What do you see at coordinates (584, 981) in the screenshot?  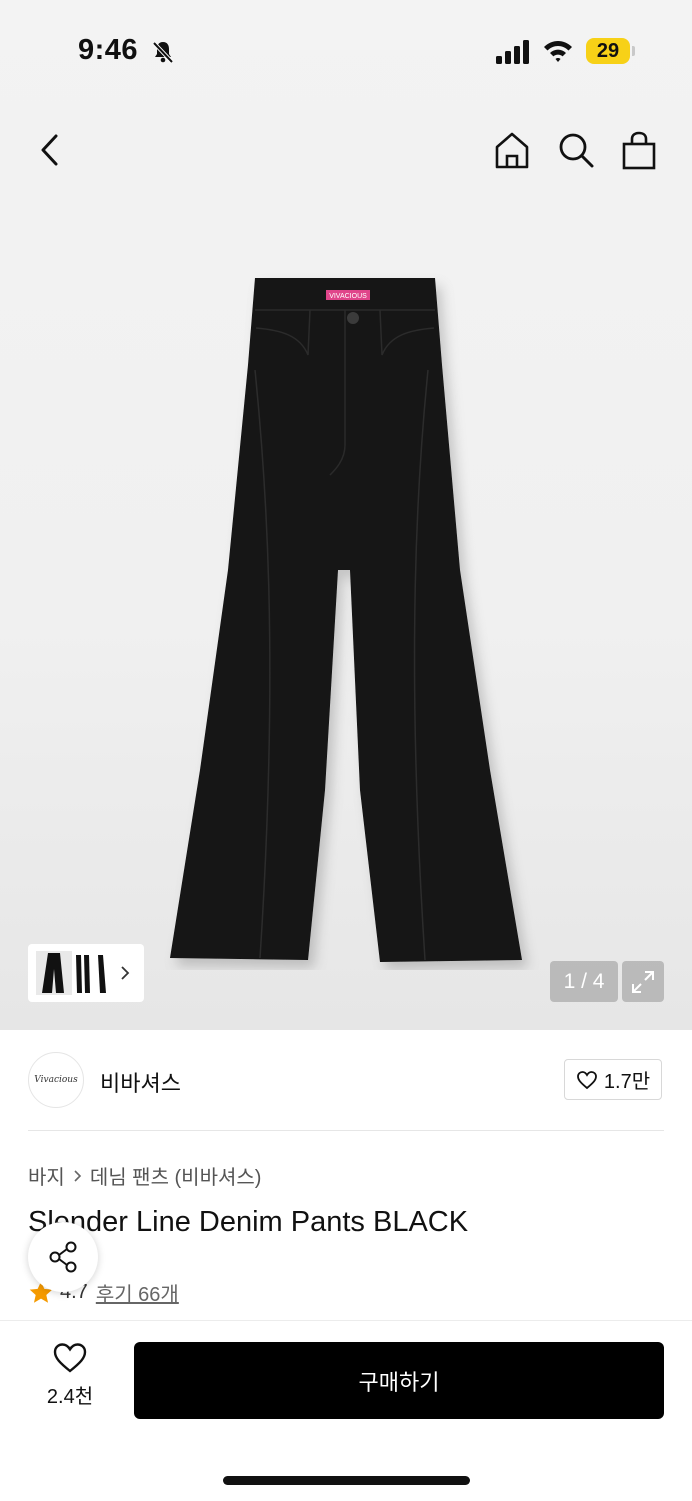 I see `image-page-counter: 1 / 4` at bounding box center [584, 981].